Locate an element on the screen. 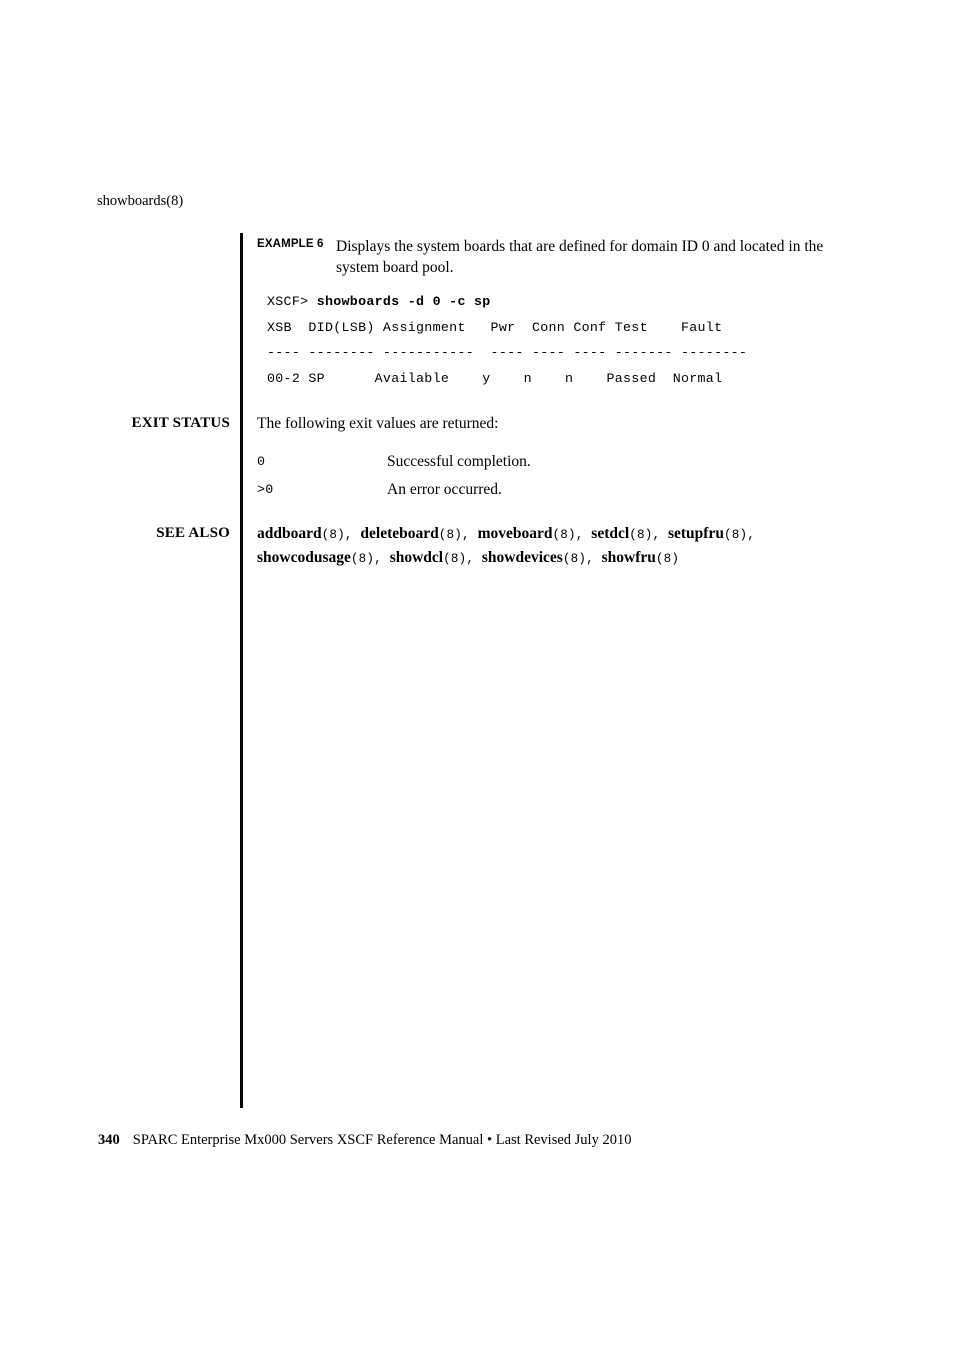 Image resolution: width=954 pixels, height=1350 pixels. see-also-command: setdcl is located at coordinates (610, 533).